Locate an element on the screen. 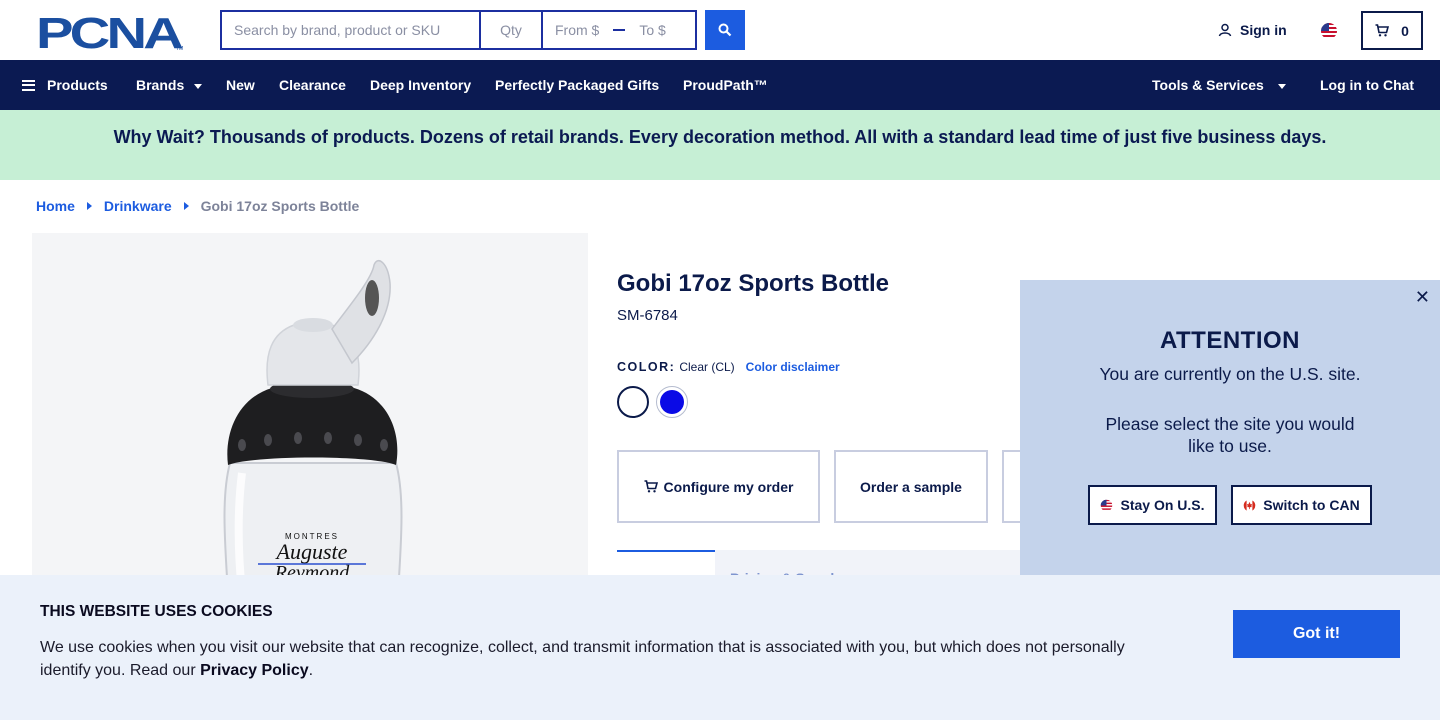 Image resolution: width=1440 pixels, height=720 pixels. got-it-button: Got it! is located at coordinates (1316, 634).